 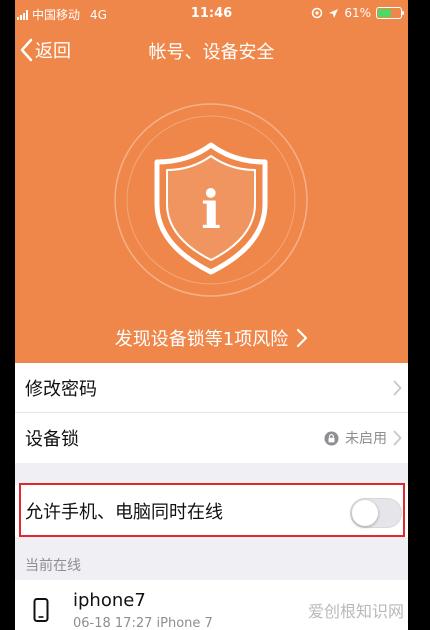 I want to click on change-password-label: 修改密码, so click(x=61, y=389).